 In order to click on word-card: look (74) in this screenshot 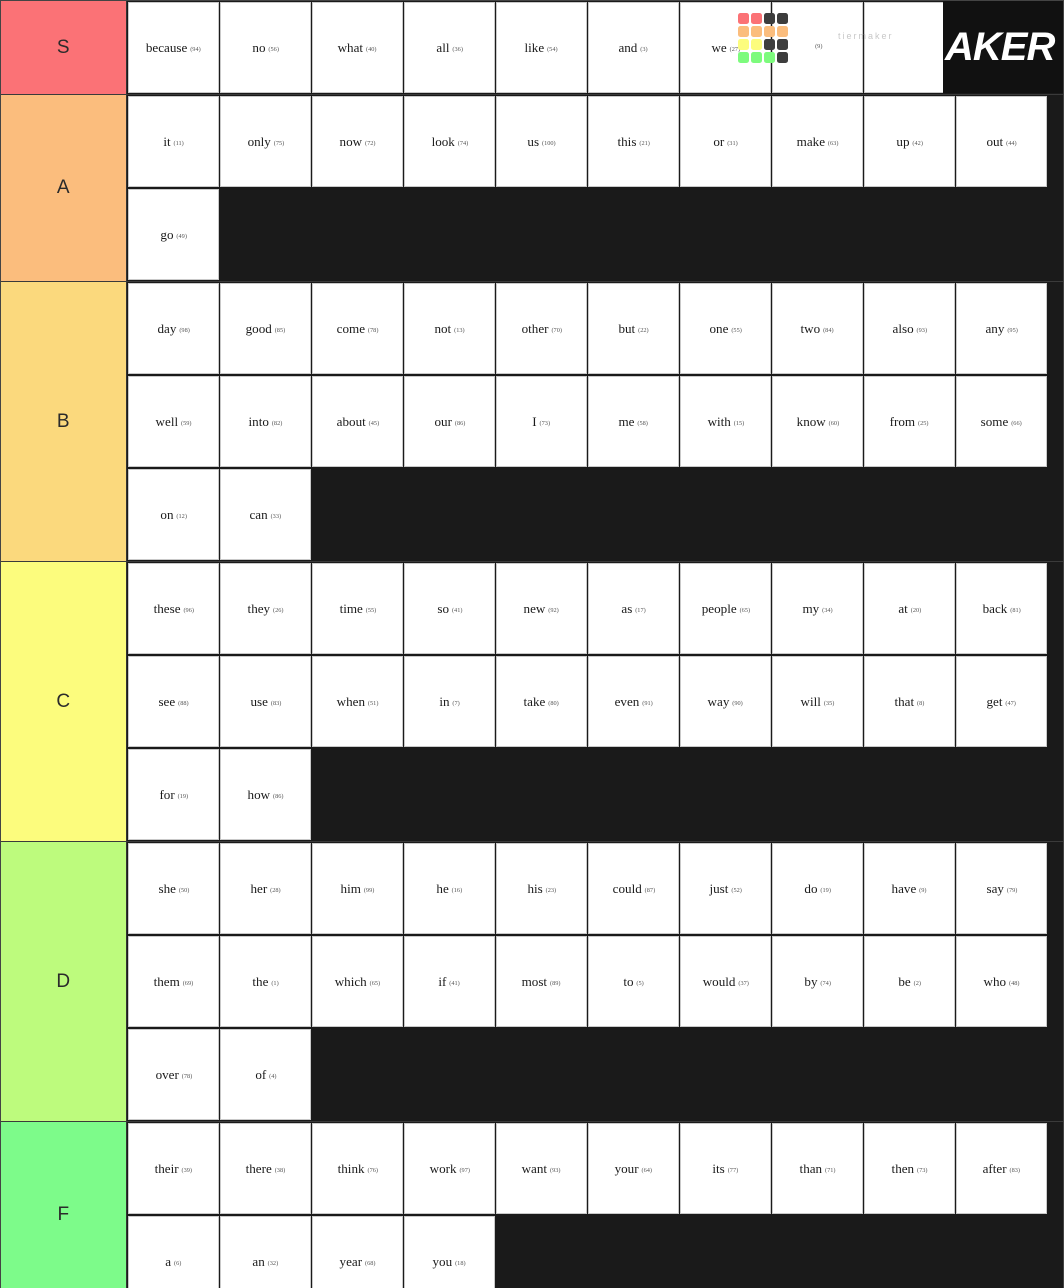, I will do `click(449, 141)`.